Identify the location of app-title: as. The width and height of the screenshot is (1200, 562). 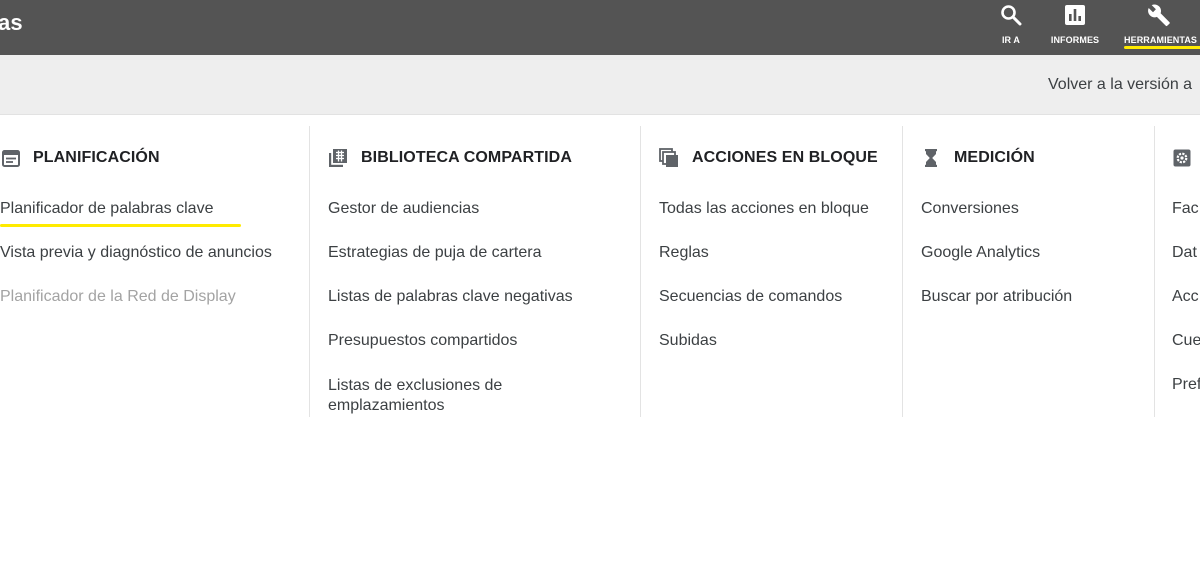
(11, 22).